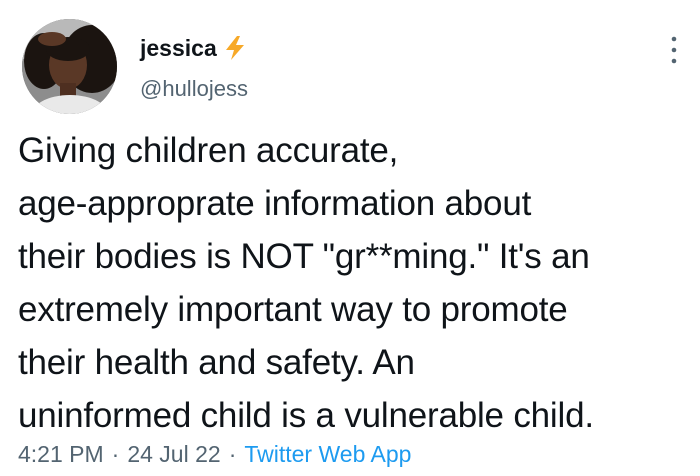 The image size is (700, 476). Describe the element at coordinates (327, 454) in the screenshot. I see `tweet-source-link: Twitter Web App` at that location.